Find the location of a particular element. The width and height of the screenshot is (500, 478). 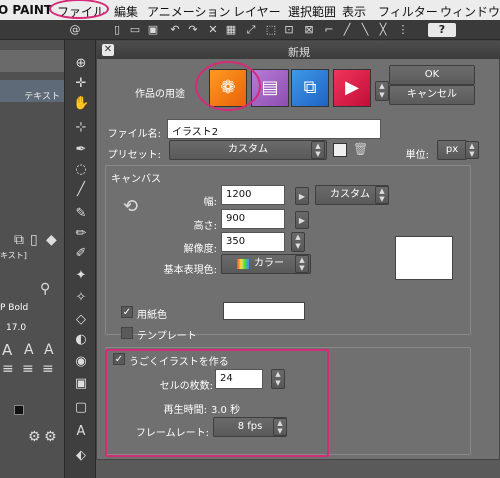

zoom-icon: ⊕ is located at coordinates (81, 64).